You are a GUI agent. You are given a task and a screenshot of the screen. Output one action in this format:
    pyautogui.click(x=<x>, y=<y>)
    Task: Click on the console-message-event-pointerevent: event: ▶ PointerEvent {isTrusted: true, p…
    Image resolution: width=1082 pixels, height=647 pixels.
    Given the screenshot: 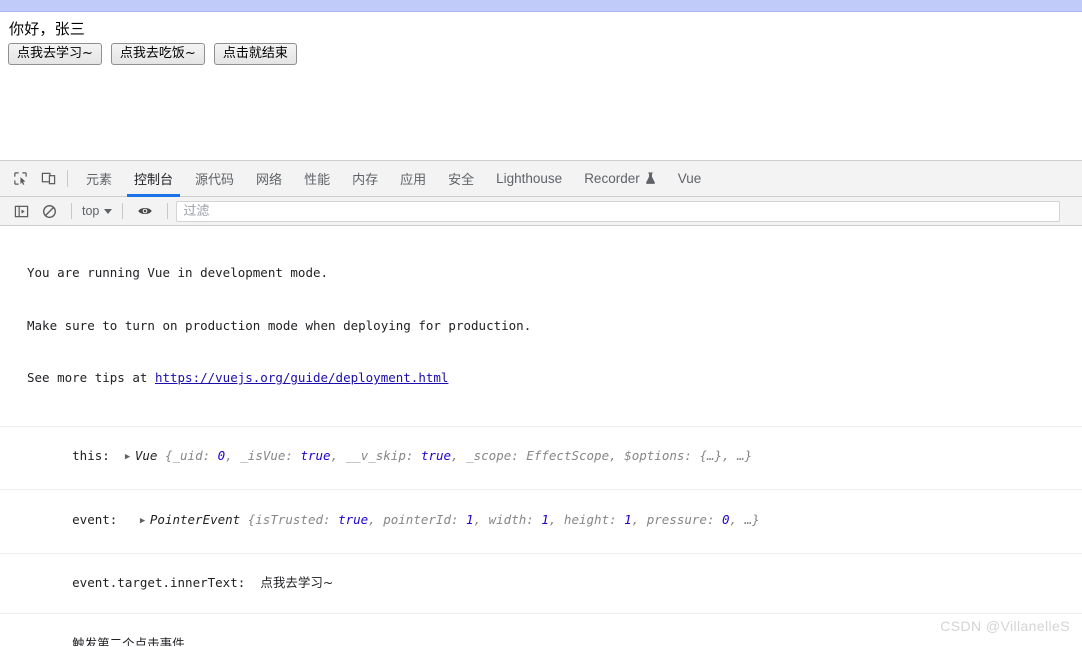 What is the action you would take?
    pyautogui.click(x=541, y=522)
    